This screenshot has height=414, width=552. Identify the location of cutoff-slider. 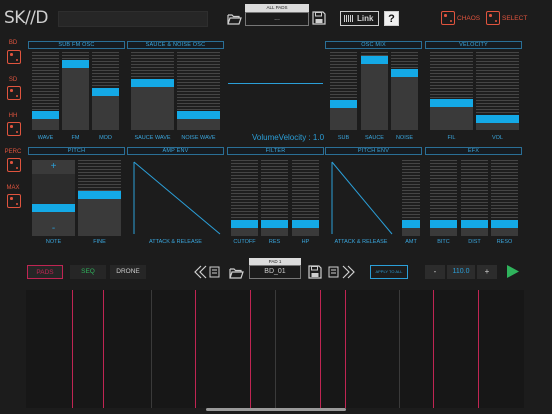
(244, 198).